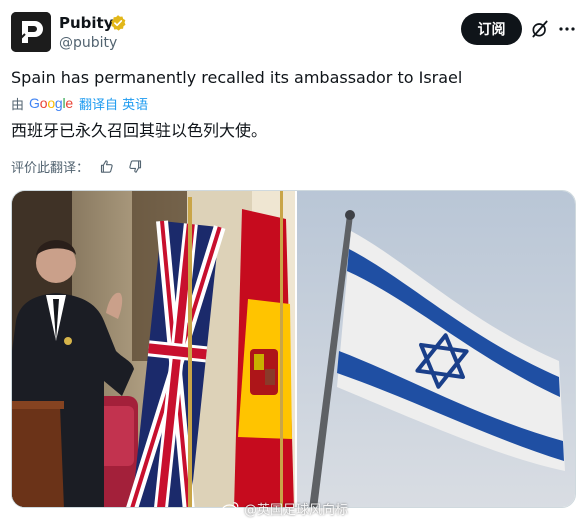  What do you see at coordinates (18, 105) in the screenshot?
I see `translated-by-label: 由` at bounding box center [18, 105].